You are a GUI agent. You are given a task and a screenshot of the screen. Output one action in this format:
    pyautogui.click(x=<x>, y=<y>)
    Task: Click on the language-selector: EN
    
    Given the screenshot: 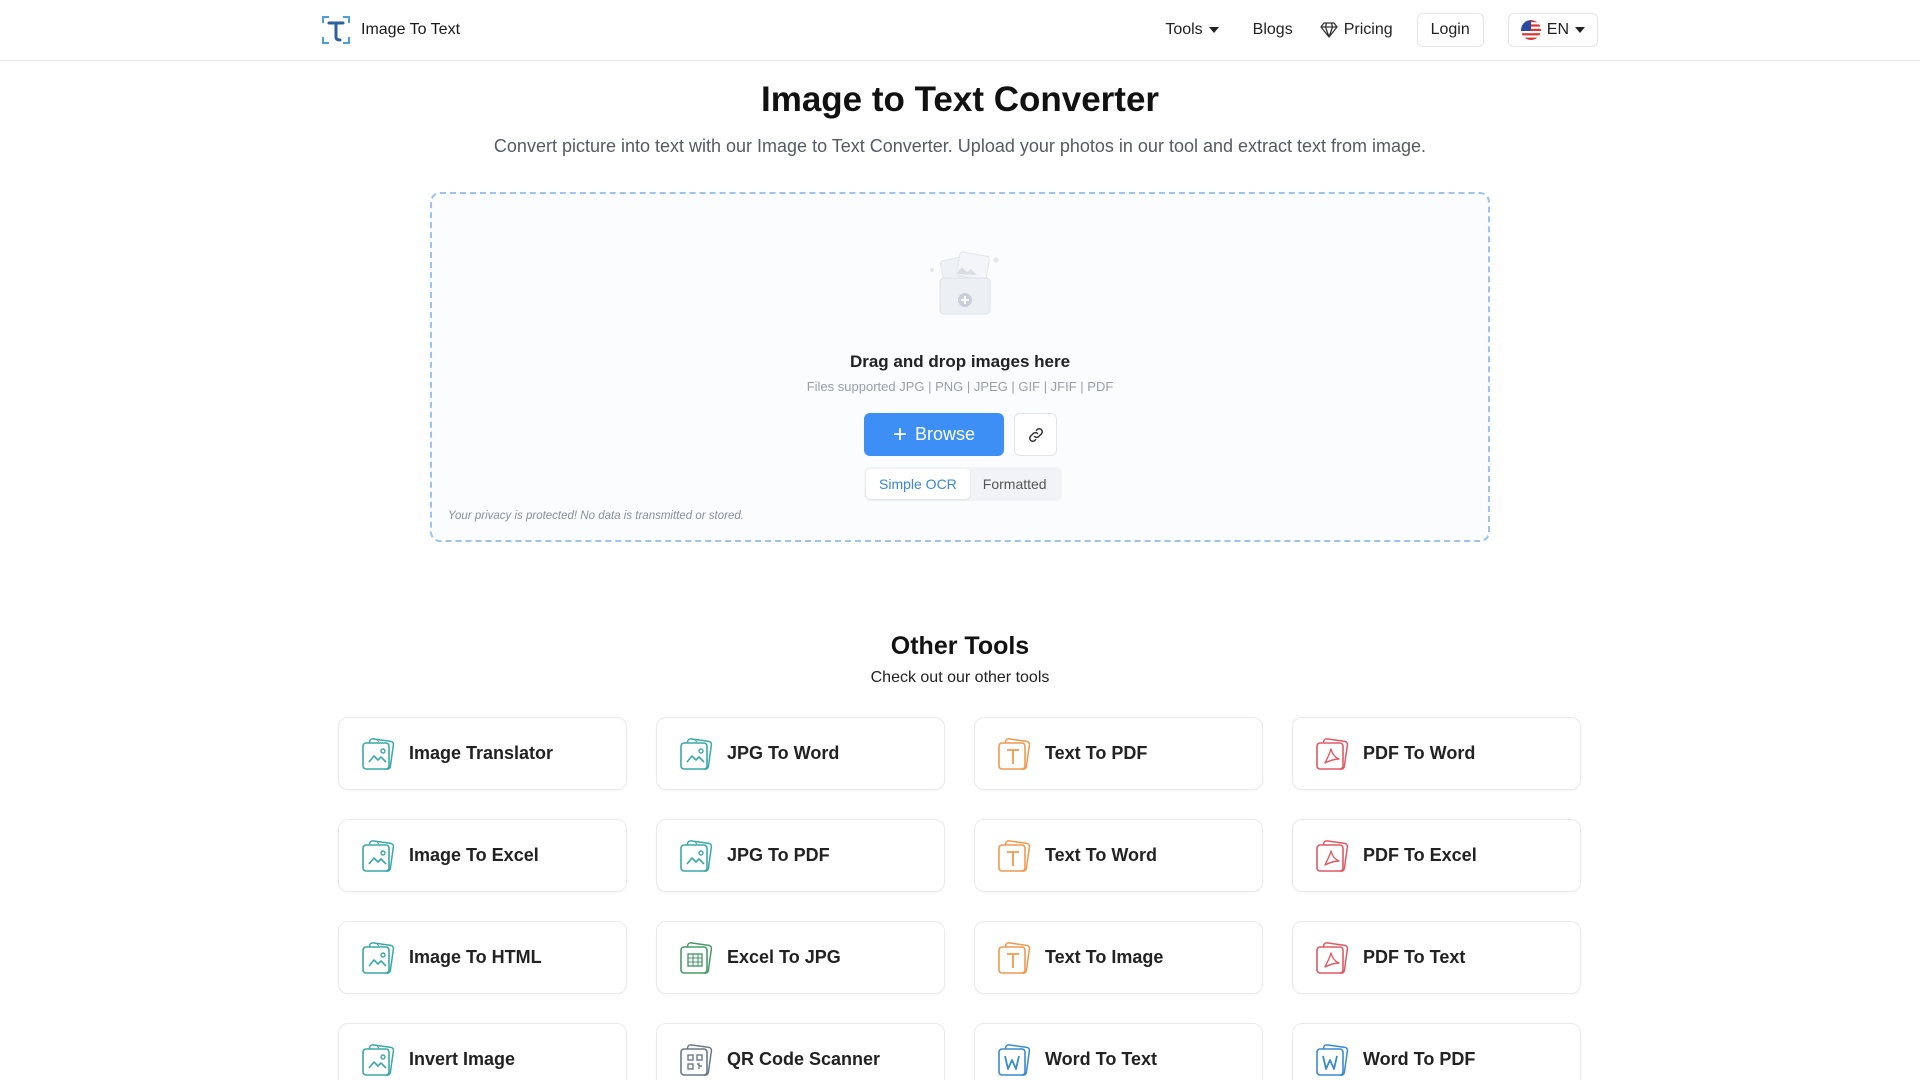 What is the action you would take?
    pyautogui.click(x=1552, y=30)
    